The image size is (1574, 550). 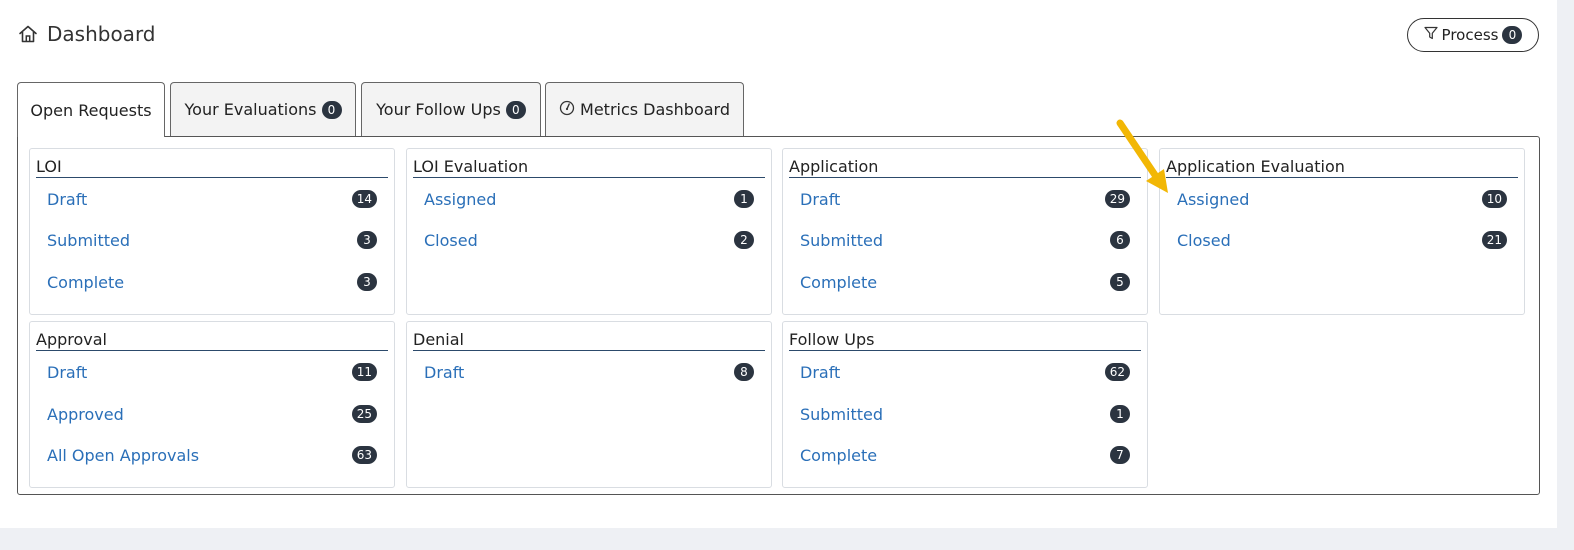 I want to click on tab-label: Your Evaluations, so click(x=250, y=109).